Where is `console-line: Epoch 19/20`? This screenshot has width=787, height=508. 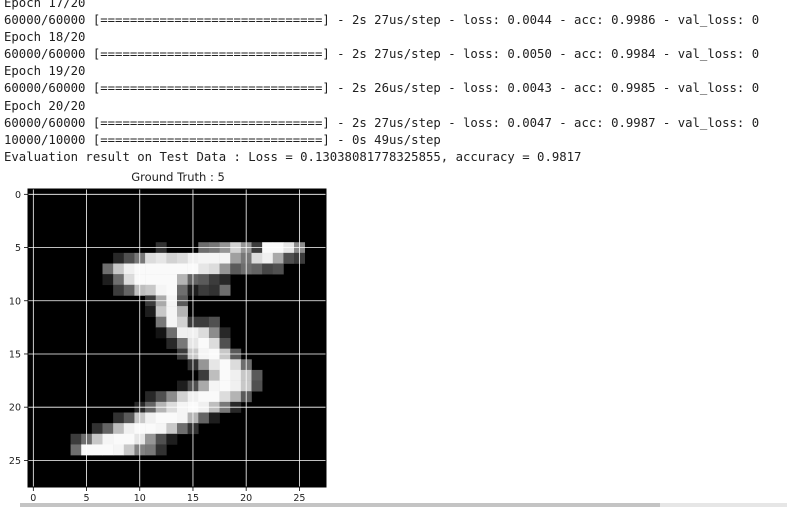 console-line: Epoch 19/20 is located at coordinates (45, 71).